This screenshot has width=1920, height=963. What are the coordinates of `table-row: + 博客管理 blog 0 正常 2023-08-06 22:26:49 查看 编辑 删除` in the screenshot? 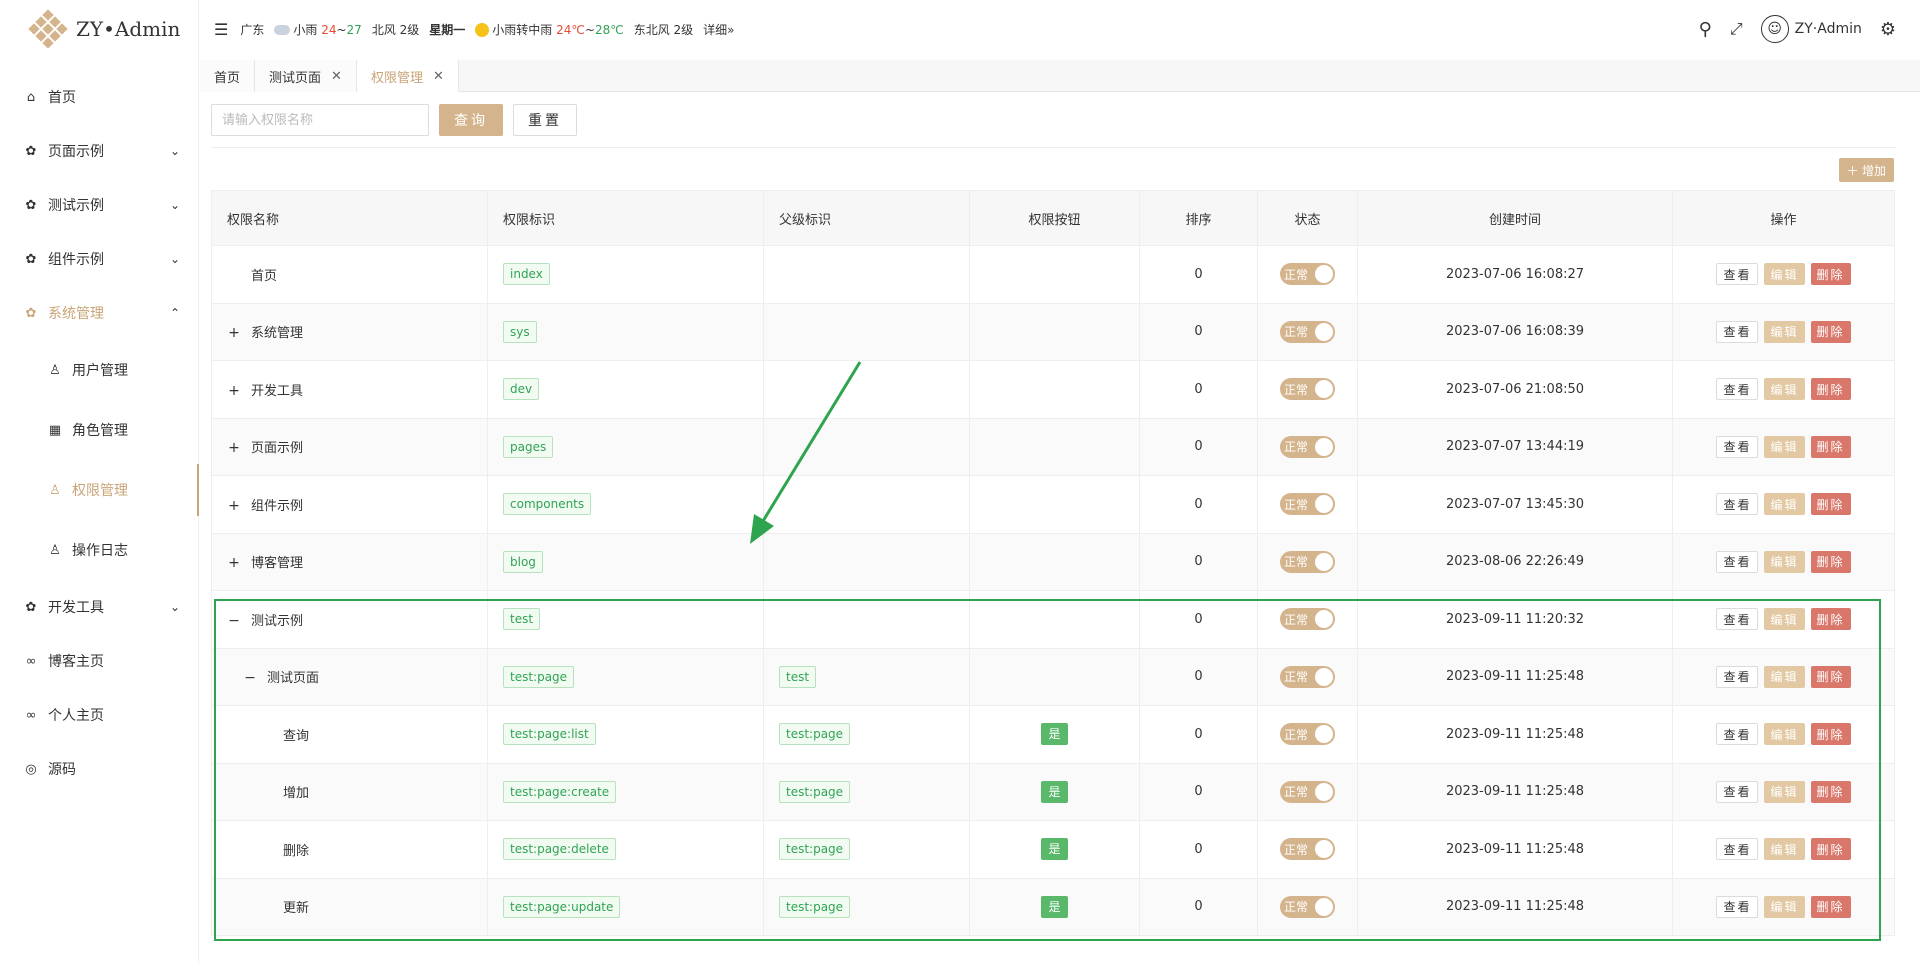 It's located at (1053, 561).